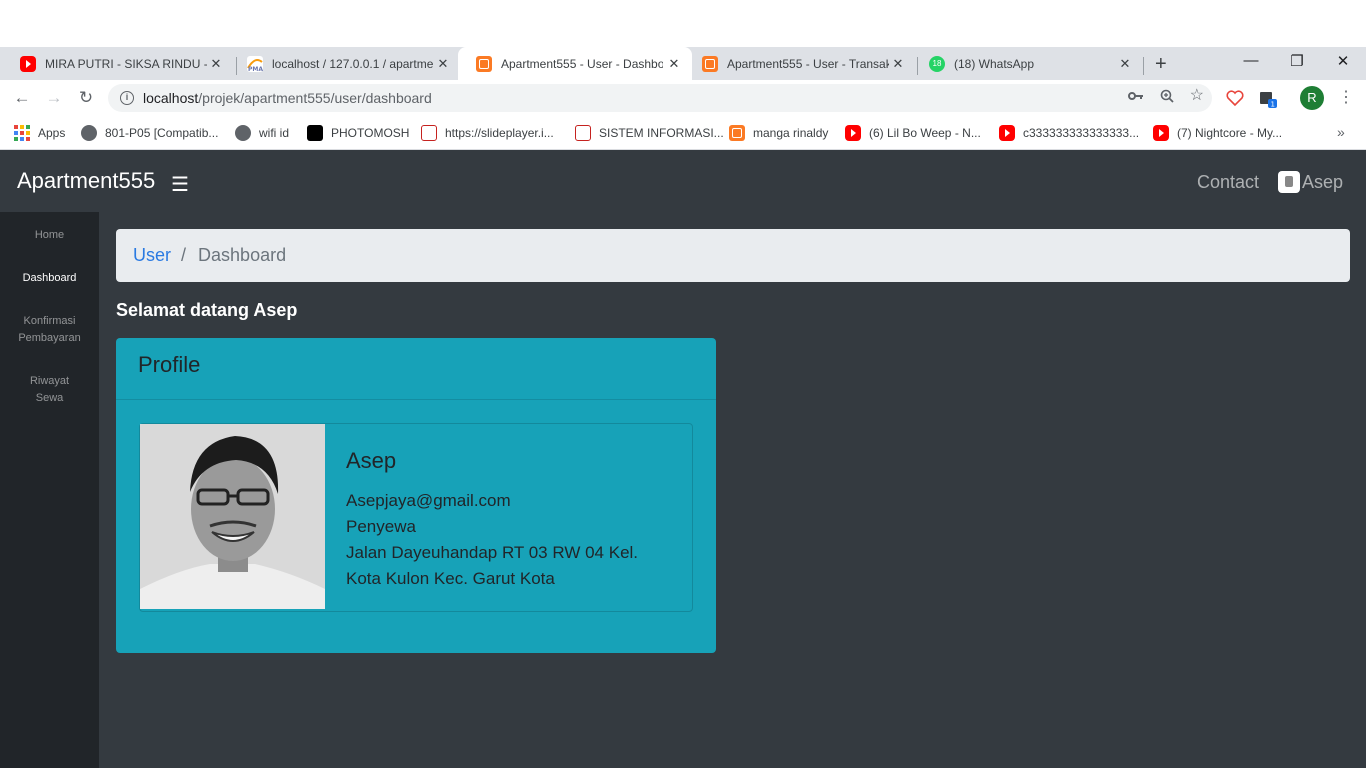 The height and width of the screenshot is (768, 1366). What do you see at coordinates (370, 133) in the screenshot?
I see `bookmark-label: PHOTOMOSH` at bounding box center [370, 133].